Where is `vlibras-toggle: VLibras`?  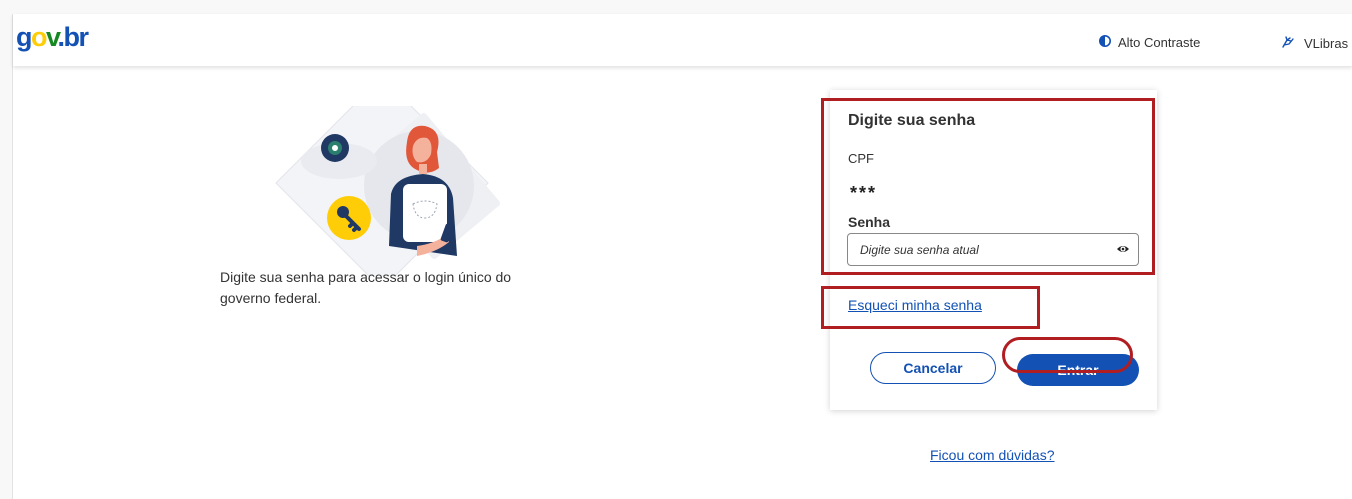 vlibras-toggle: VLibras is located at coordinates (1314, 43).